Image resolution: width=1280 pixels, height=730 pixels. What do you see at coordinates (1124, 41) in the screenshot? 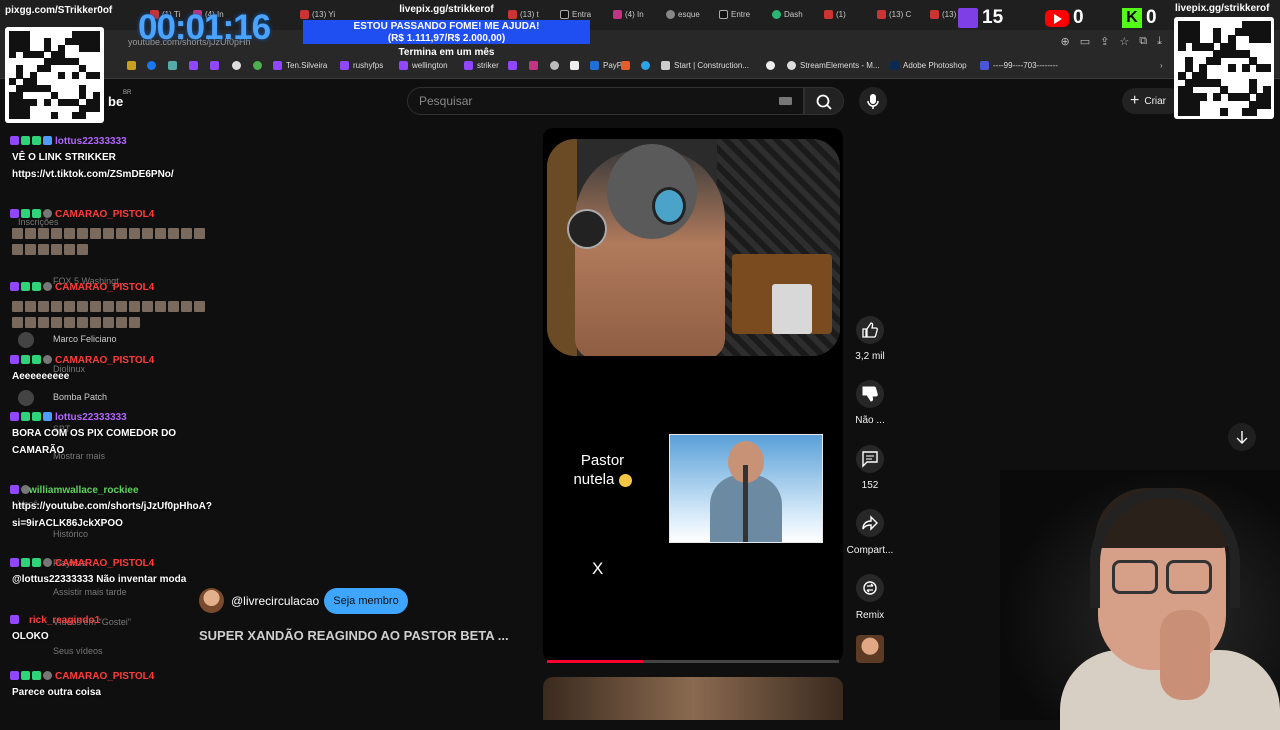
I see `bookmark-star-icon: ☆` at bounding box center [1124, 41].